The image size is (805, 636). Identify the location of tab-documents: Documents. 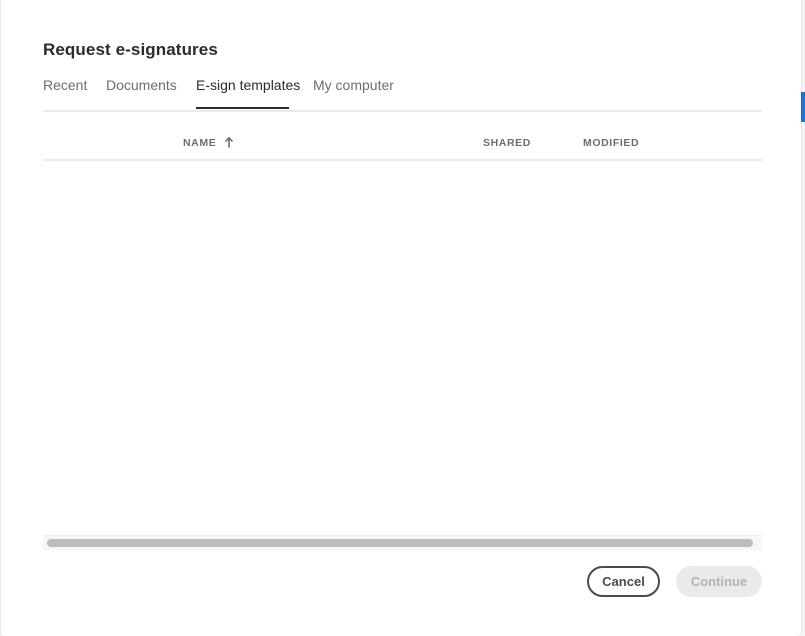
(141, 92).